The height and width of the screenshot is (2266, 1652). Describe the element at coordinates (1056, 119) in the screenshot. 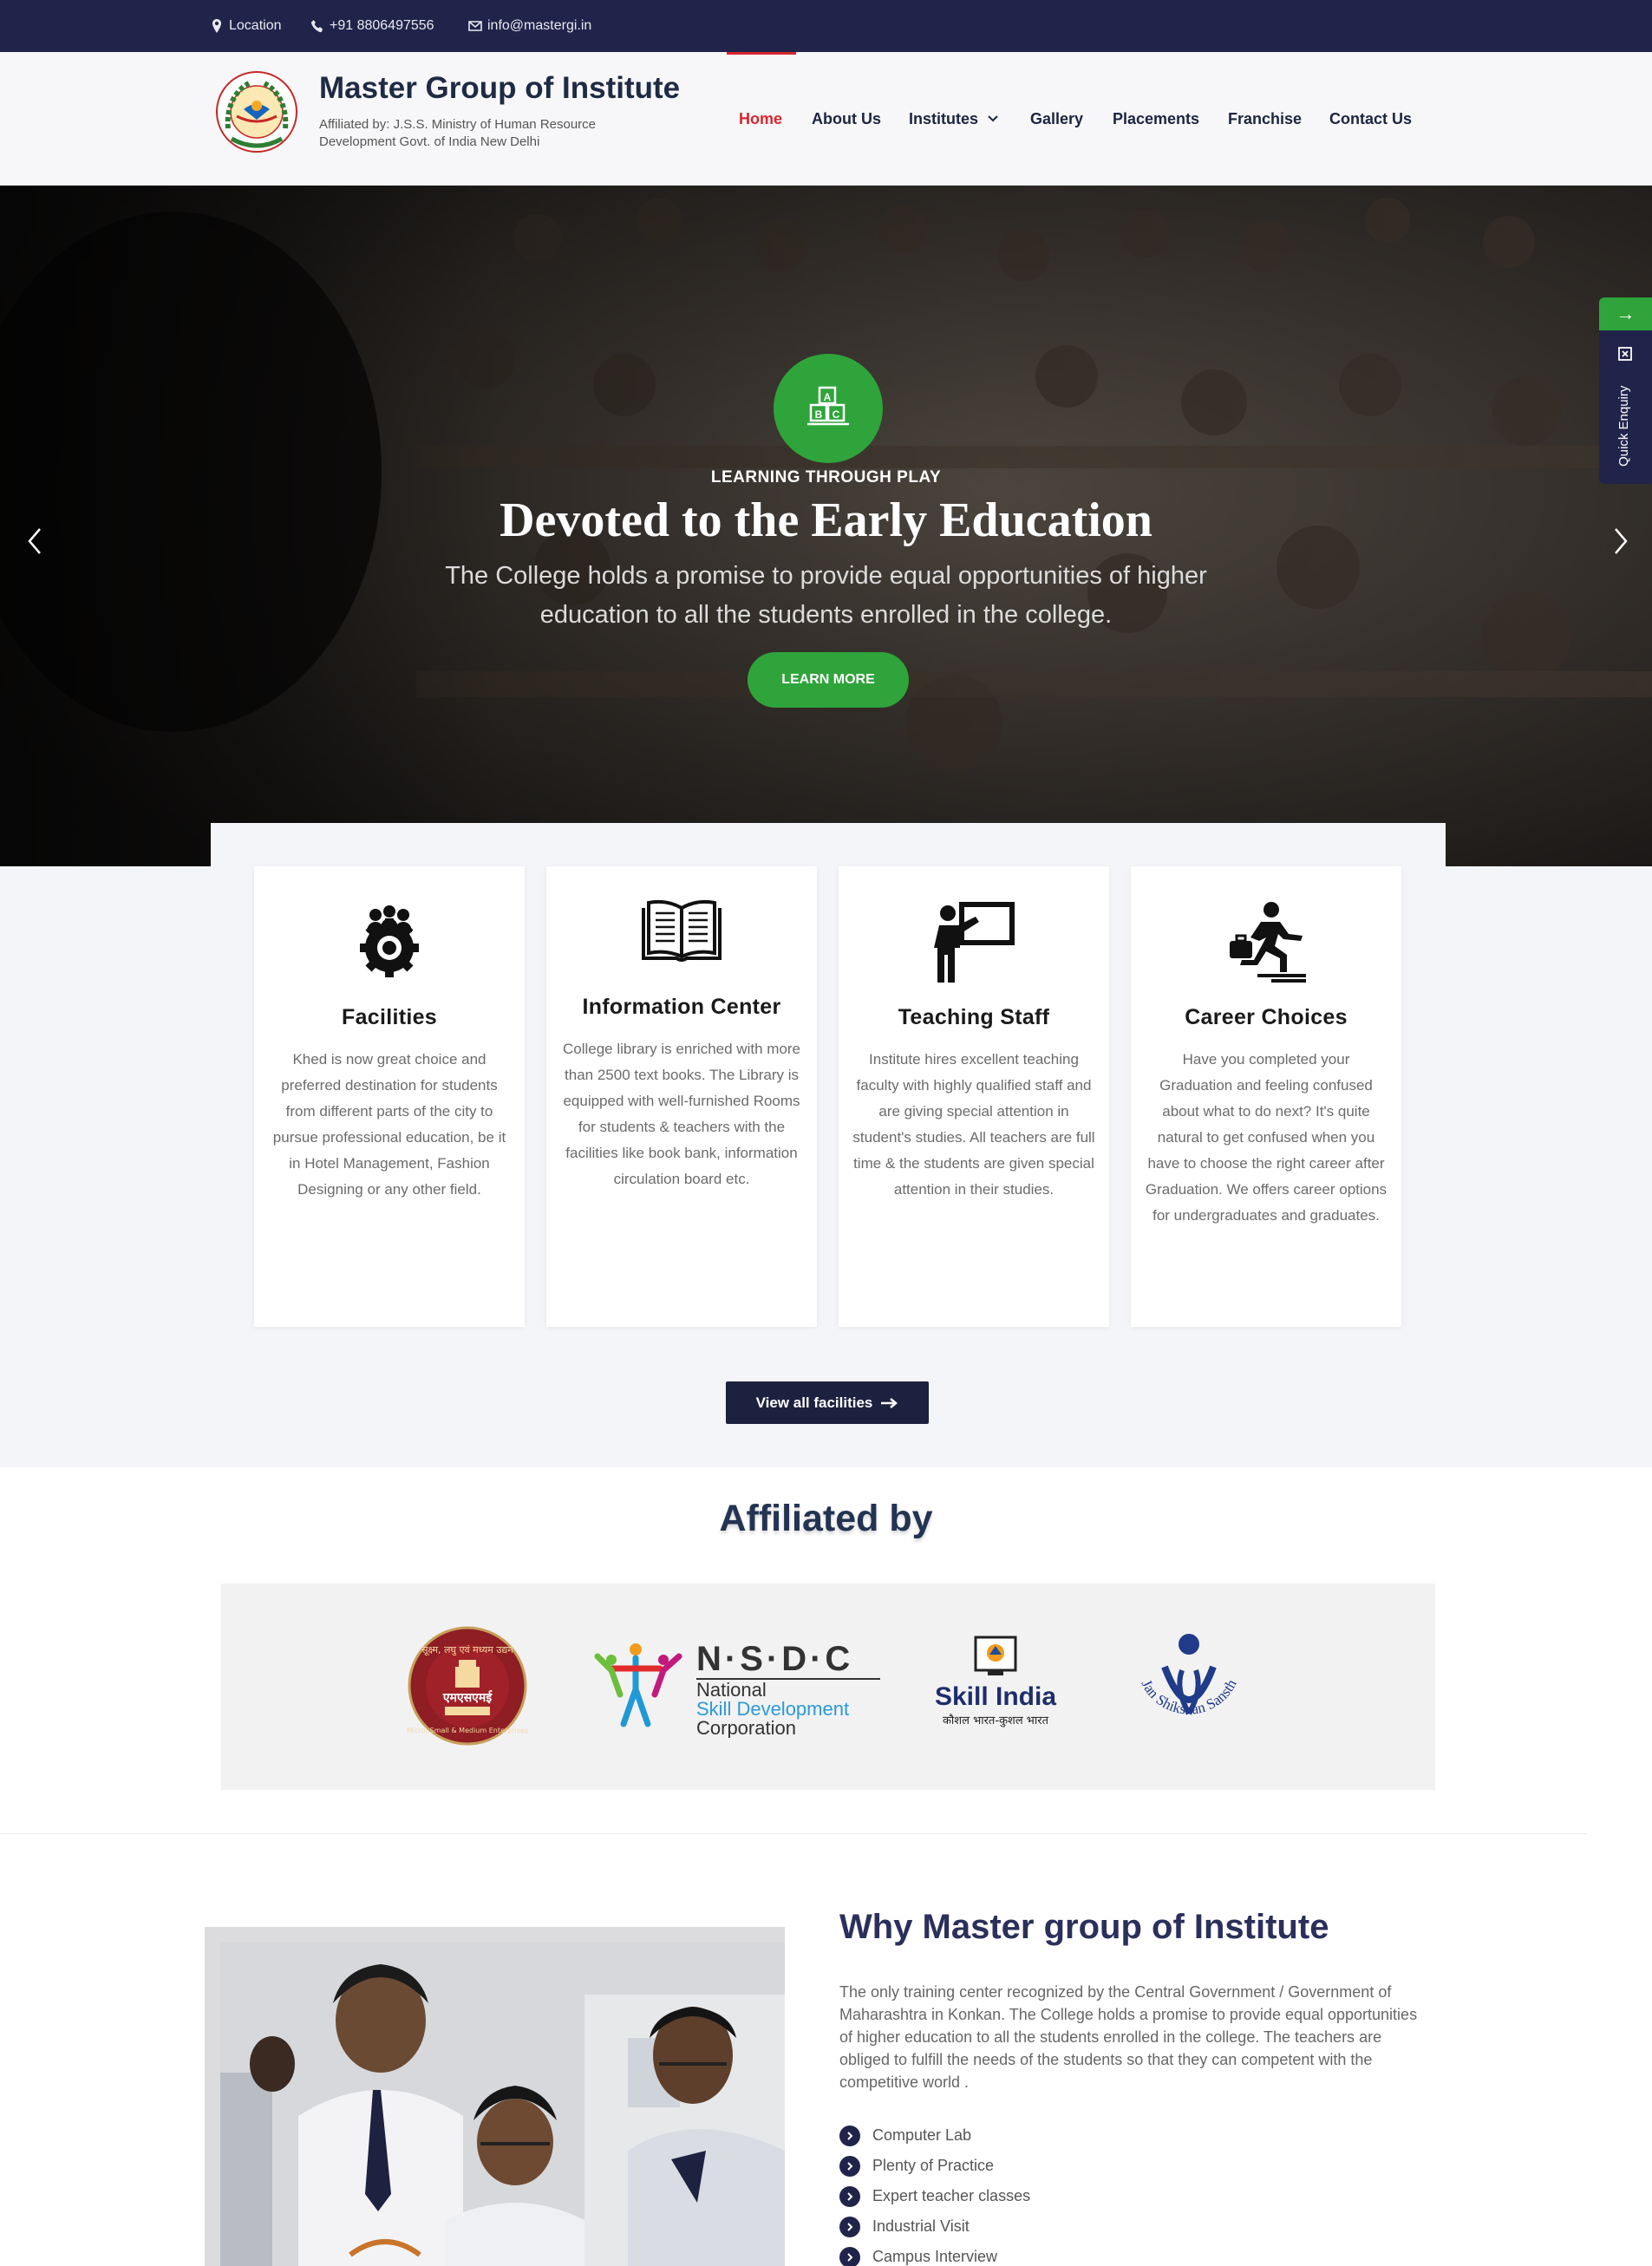

I see `nav-gallery: Gallery` at that location.